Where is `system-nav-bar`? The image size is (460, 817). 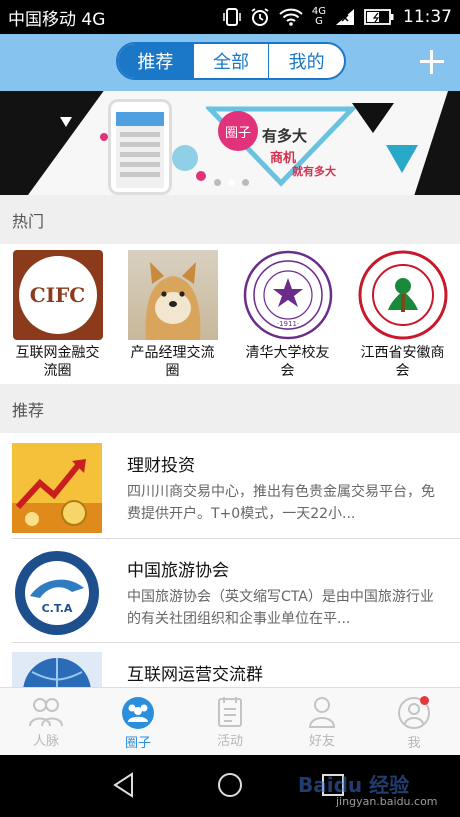
system-nav-bar is located at coordinates (230, 786).